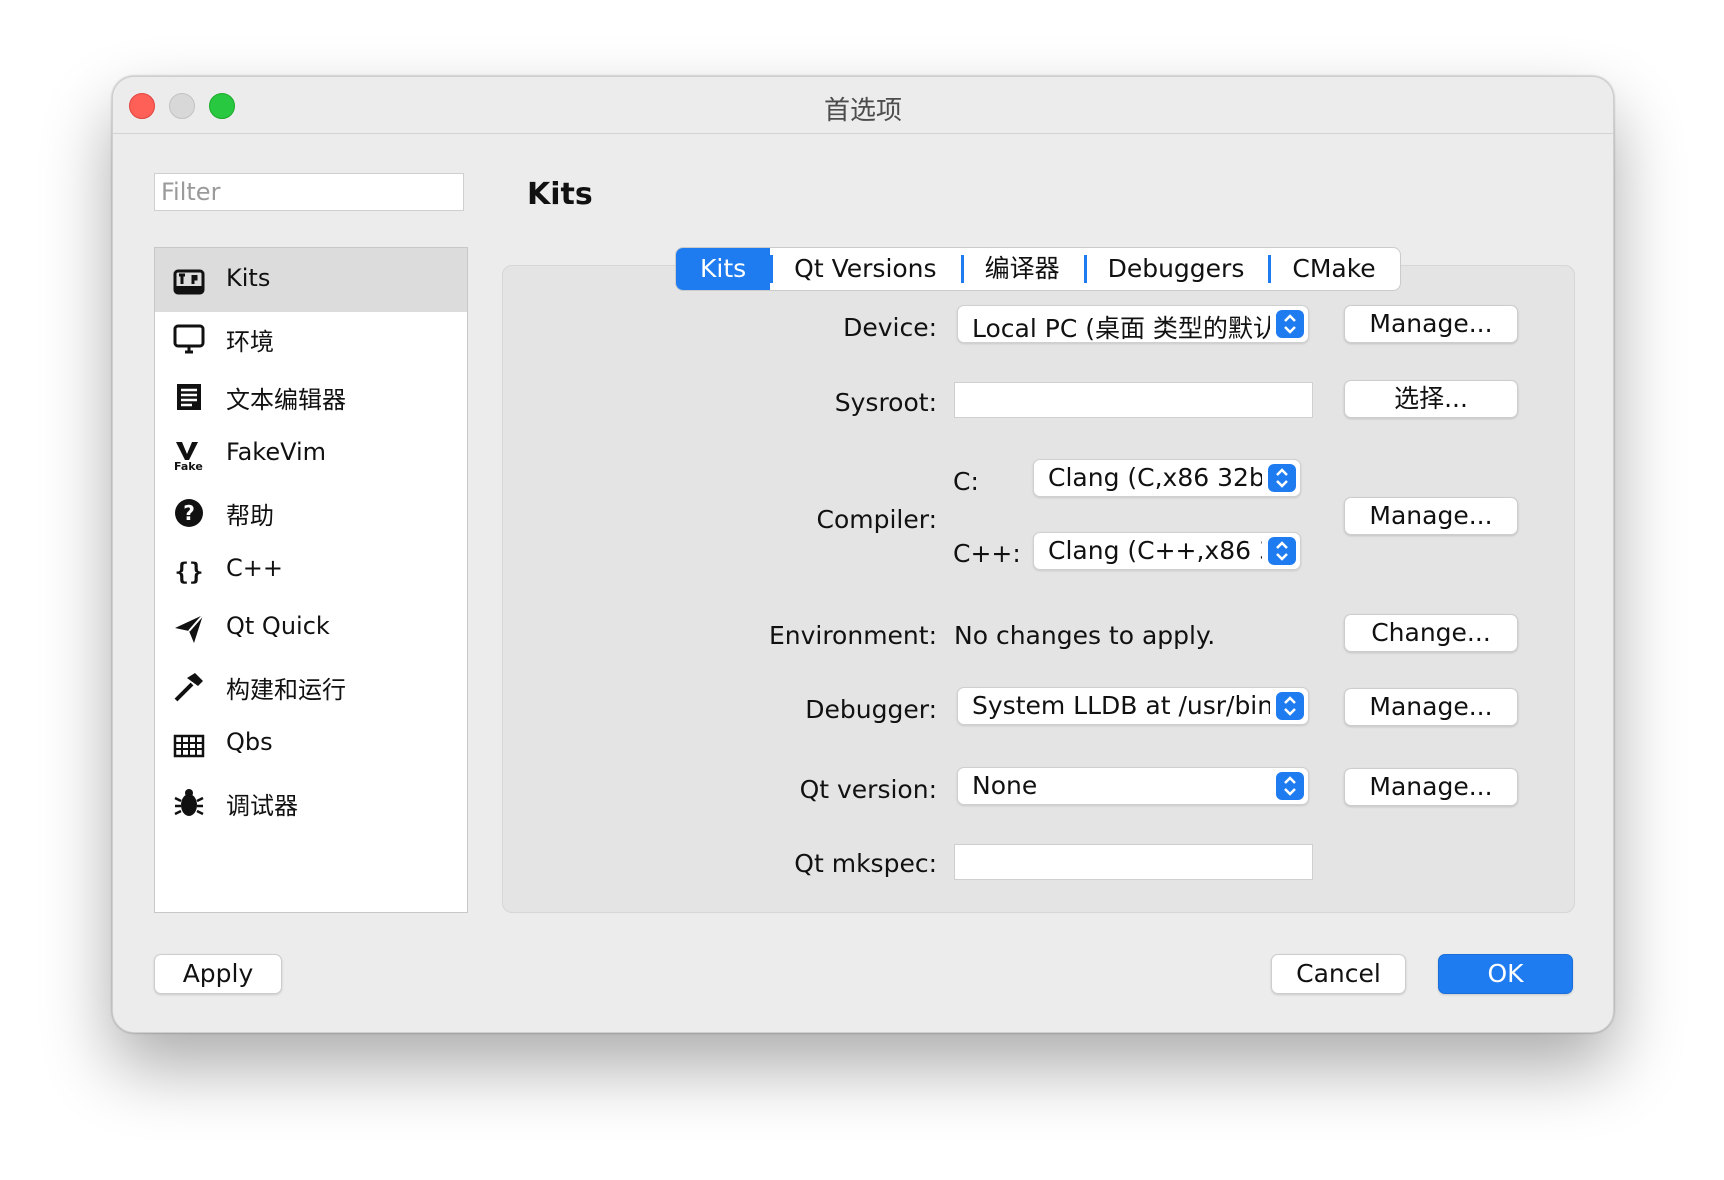  I want to click on device-label: Device:, so click(890, 327).